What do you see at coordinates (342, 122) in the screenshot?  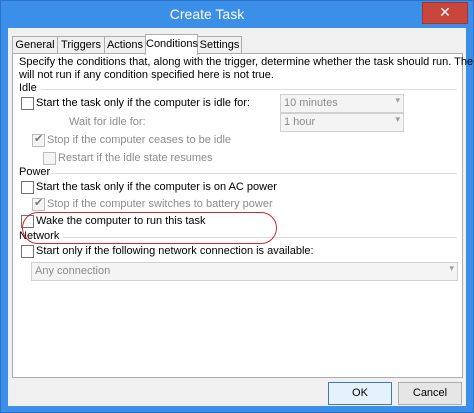 I see `wait-duration-select: 1 hour ▾` at bounding box center [342, 122].